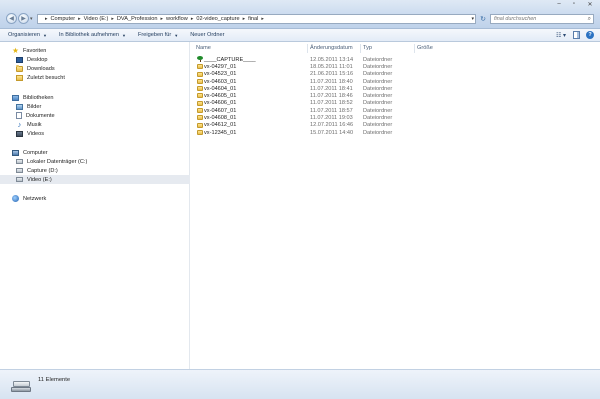 The height and width of the screenshot is (399, 600). I want to click on file-date: 12.05.2011 13:14, so click(332, 59).